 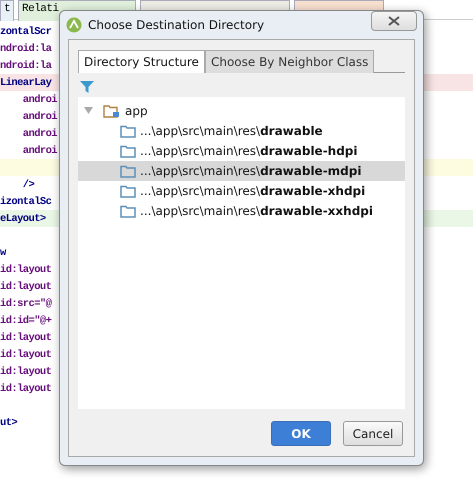 I want to click on code-line: LinearLay, so click(x=26, y=82).